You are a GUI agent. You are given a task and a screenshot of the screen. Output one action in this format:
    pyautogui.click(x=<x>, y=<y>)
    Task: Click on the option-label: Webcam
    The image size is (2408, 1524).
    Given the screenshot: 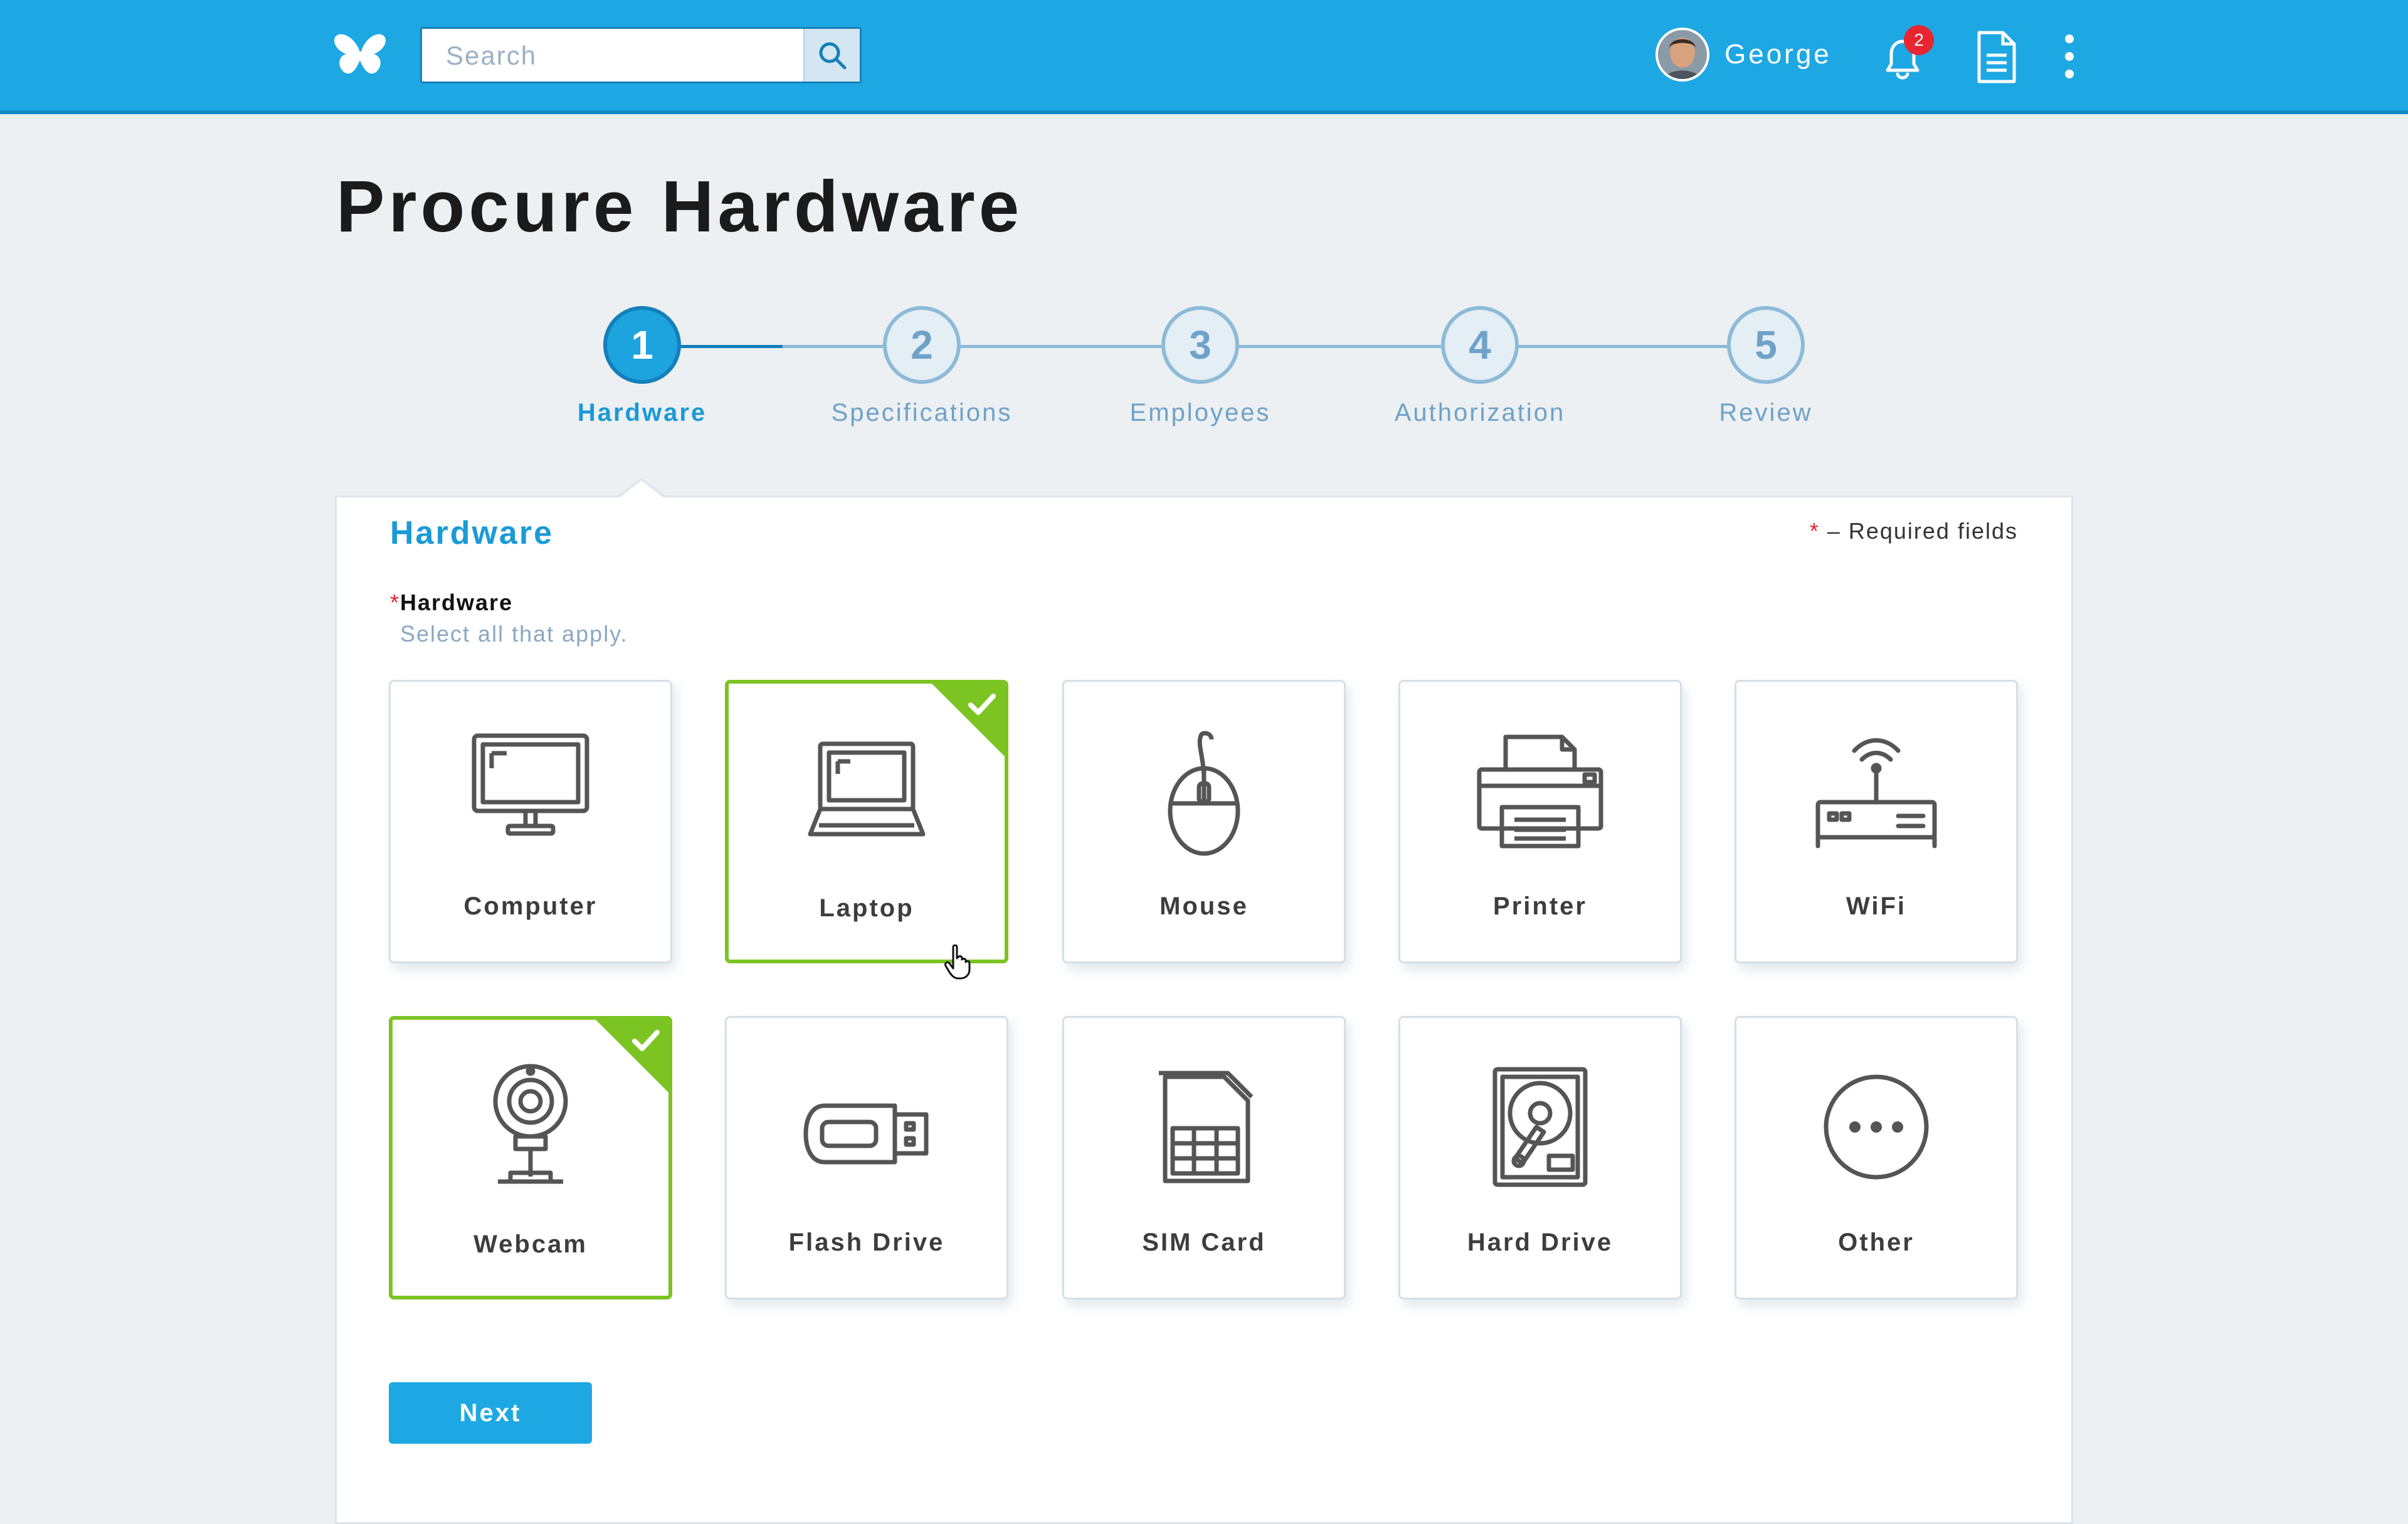 What is the action you would take?
    pyautogui.click(x=530, y=1244)
    